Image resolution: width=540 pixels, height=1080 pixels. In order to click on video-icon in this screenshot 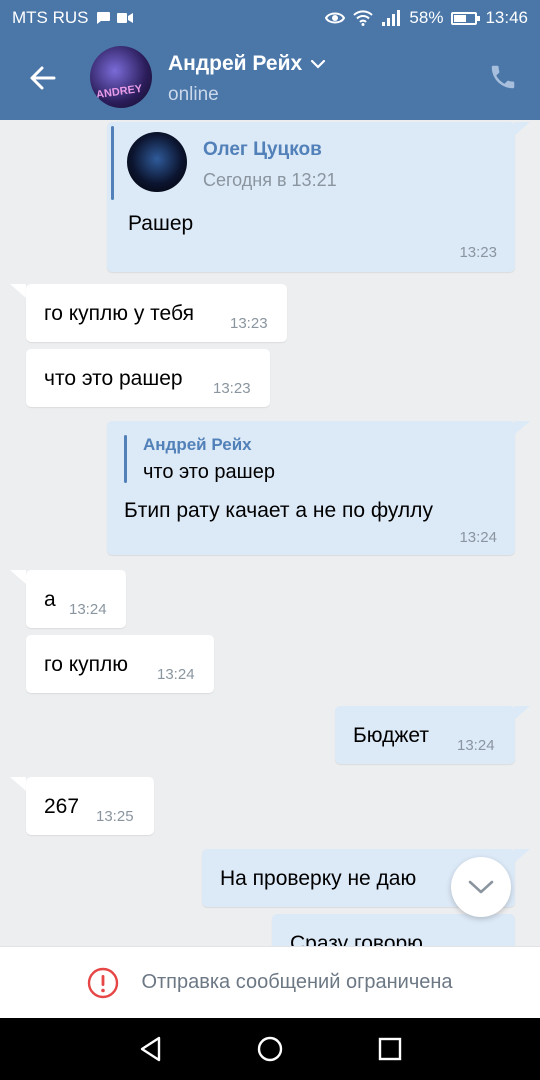, I will do `click(124, 18)`.